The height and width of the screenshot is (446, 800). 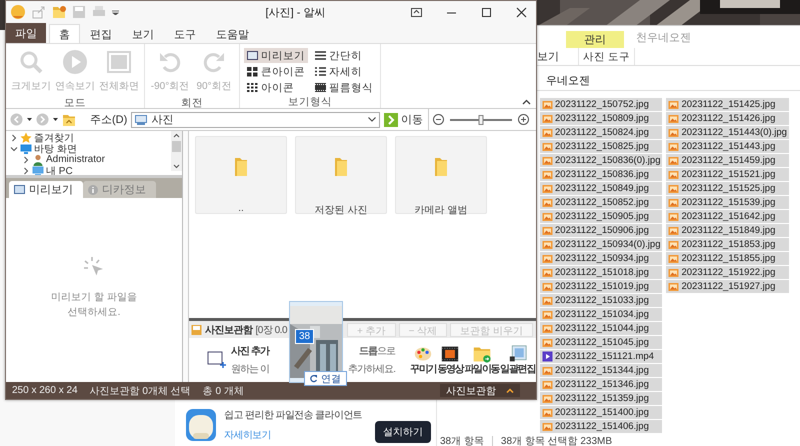 What do you see at coordinates (450, 354) in the screenshot?
I see `film-strip-icon` at bounding box center [450, 354].